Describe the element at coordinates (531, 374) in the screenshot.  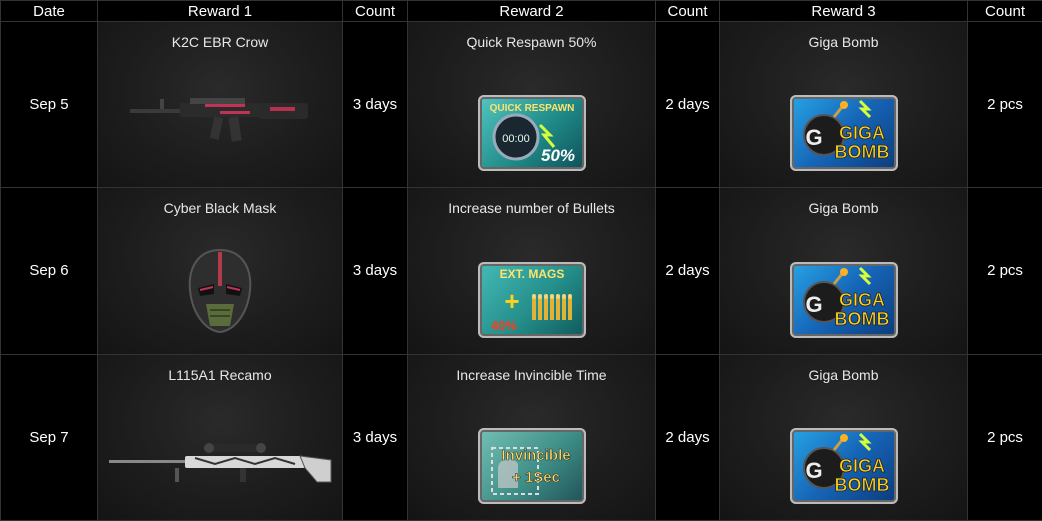
I see `reward-name: Increase Invincible Time` at that location.